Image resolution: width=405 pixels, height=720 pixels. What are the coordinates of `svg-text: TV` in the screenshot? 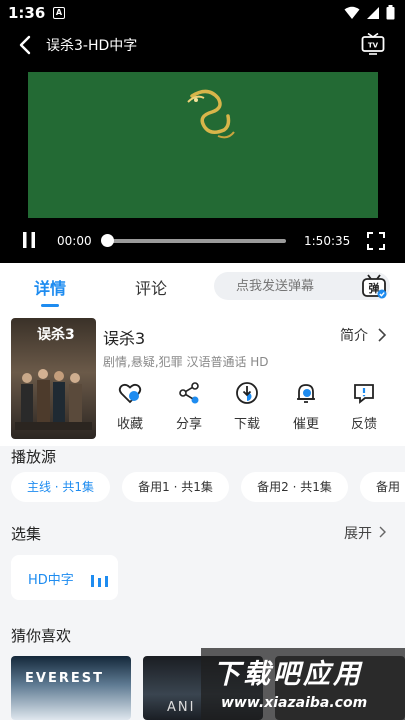 It's located at (373, 46).